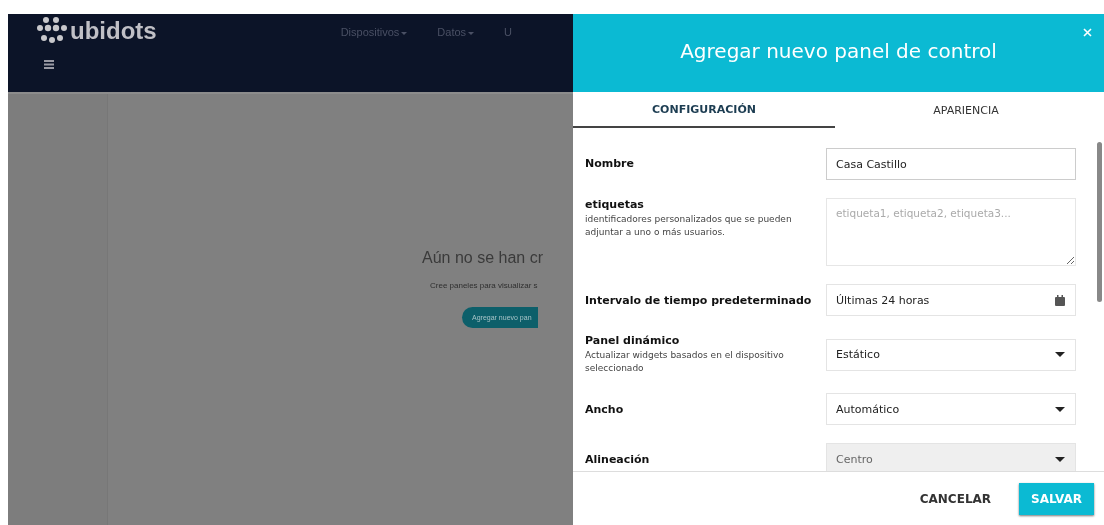 The image size is (1104, 525). I want to click on empty-state-text: Cree paneles para visualizar s, so click(484, 285).